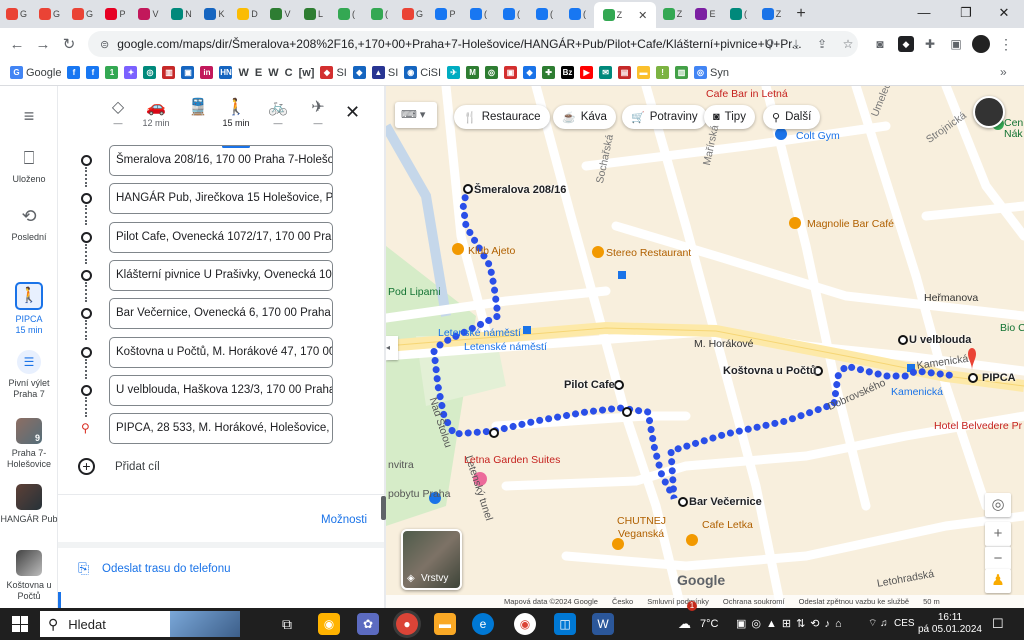 This screenshot has height=640, width=1024. What do you see at coordinates (247, 14) in the screenshot?
I see `browser-tab: D` at bounding box center [247, 14].